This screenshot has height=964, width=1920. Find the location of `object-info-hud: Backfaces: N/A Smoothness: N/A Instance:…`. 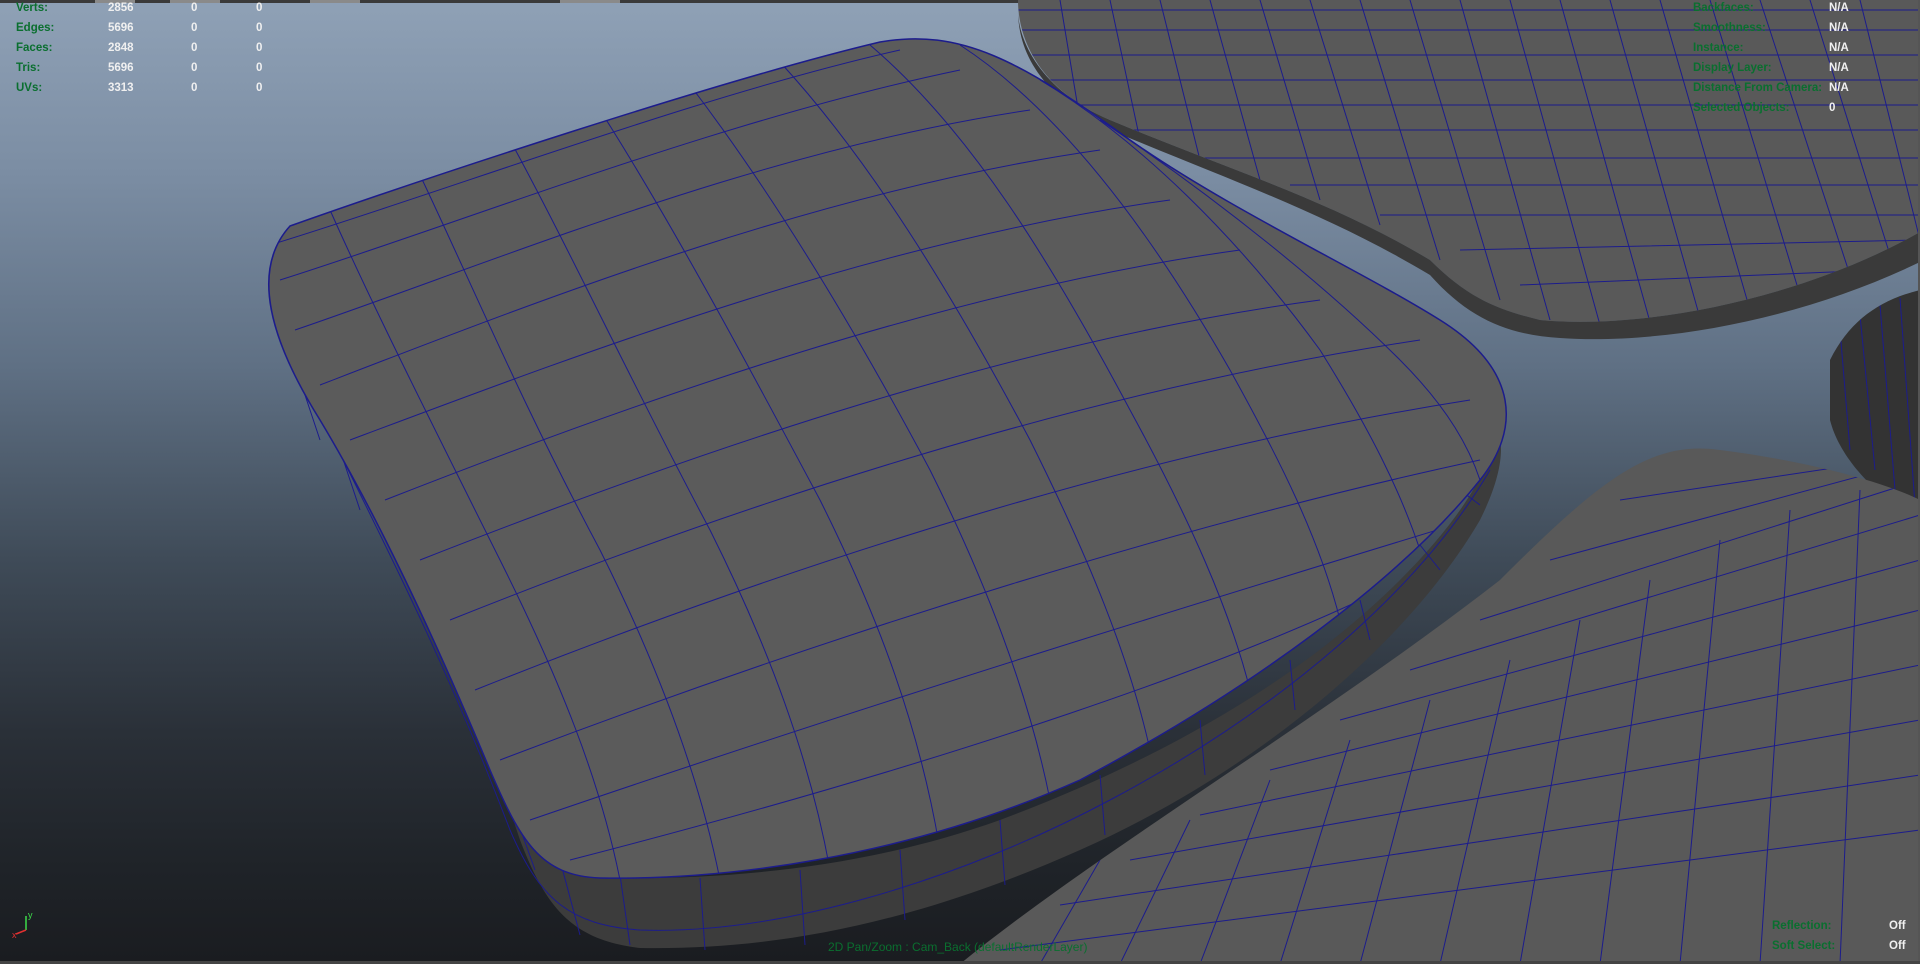

object-info-hud: Backfaces: N/A Smoothness: N/A Instance:… is located at coordinates (1778, 60).